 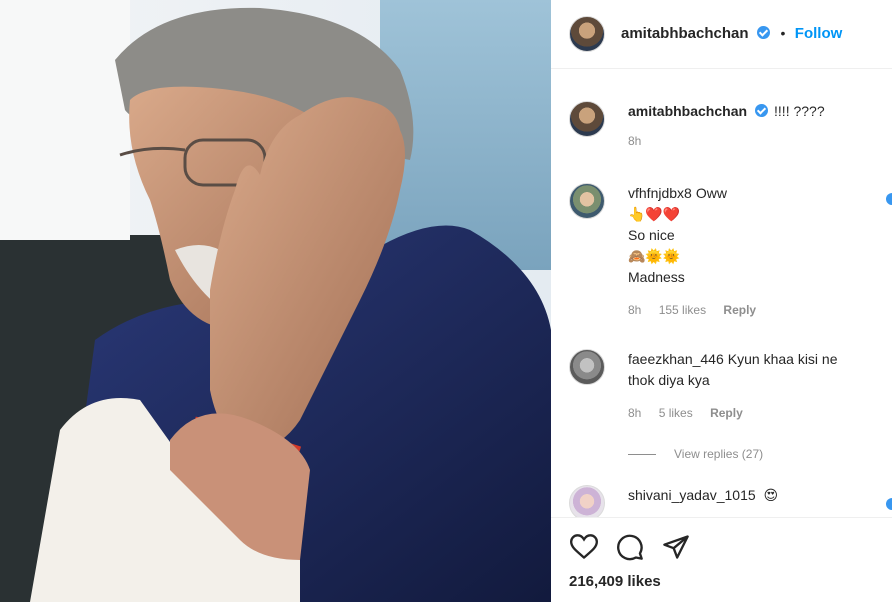 What do you see at coordinates (687, 111) in the screenshot?
I see `caption-username: amitabhbachchan` at bounding box center [687, 111].